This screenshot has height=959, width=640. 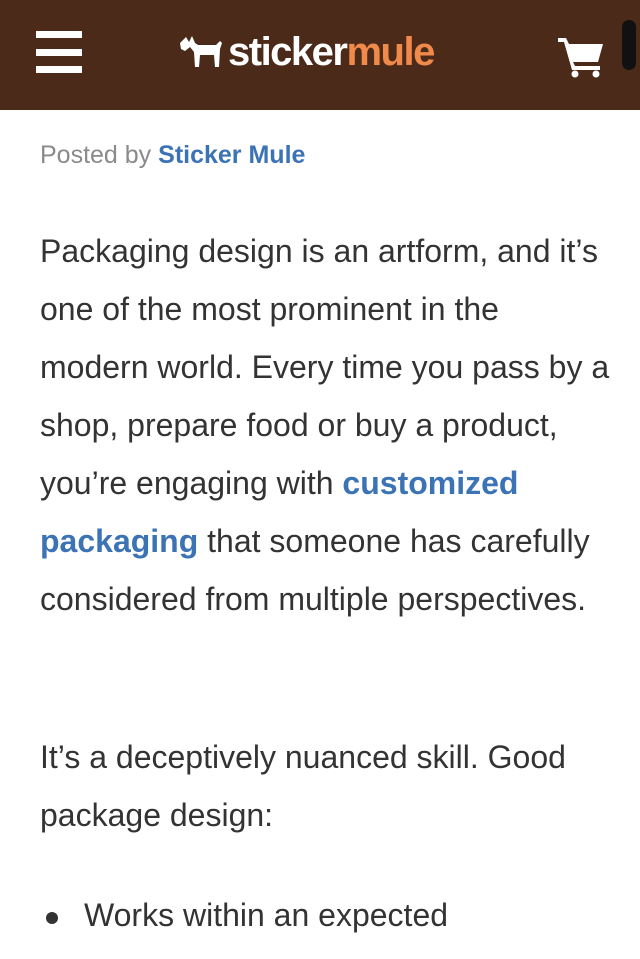 I want to click on posted-by-label: Posted by, so click(x=96, y=155).